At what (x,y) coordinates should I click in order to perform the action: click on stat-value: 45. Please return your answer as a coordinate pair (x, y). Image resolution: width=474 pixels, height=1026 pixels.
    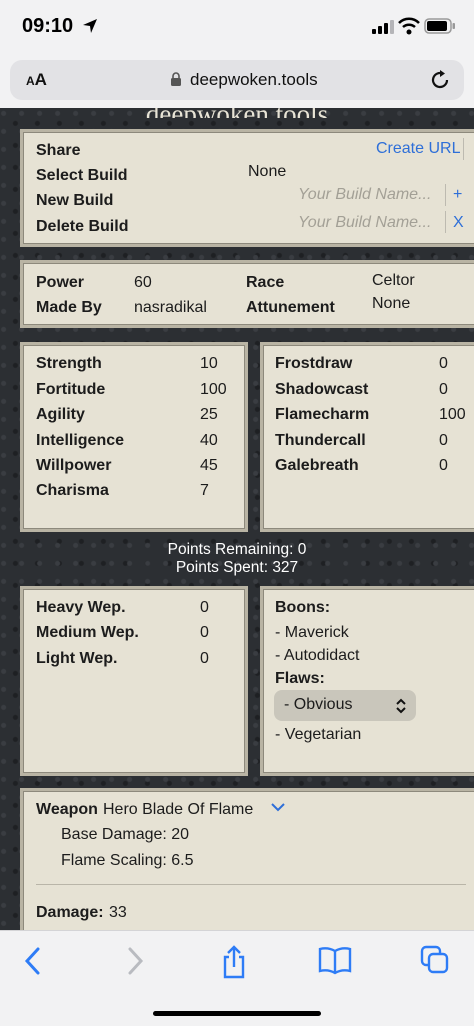
    Looking at the image, I should click on (209, 466).